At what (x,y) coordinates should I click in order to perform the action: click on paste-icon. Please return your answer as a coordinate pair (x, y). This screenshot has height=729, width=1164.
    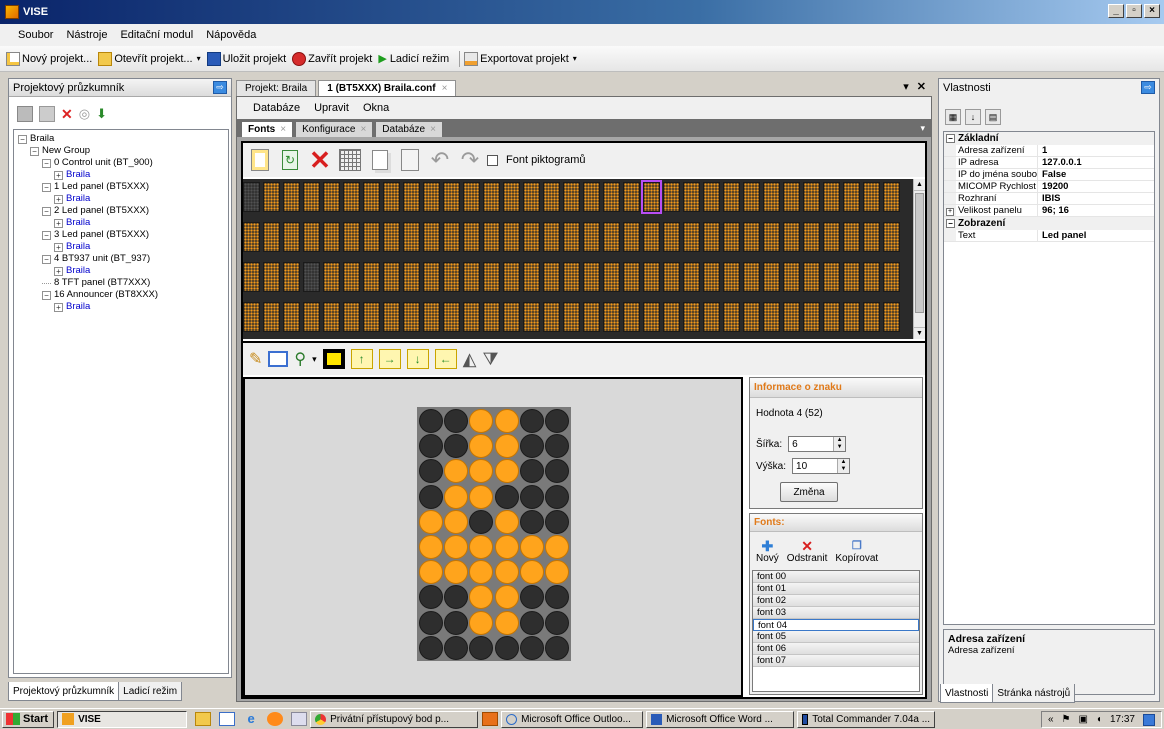
    Looking at the image, I should click on (410, 160).